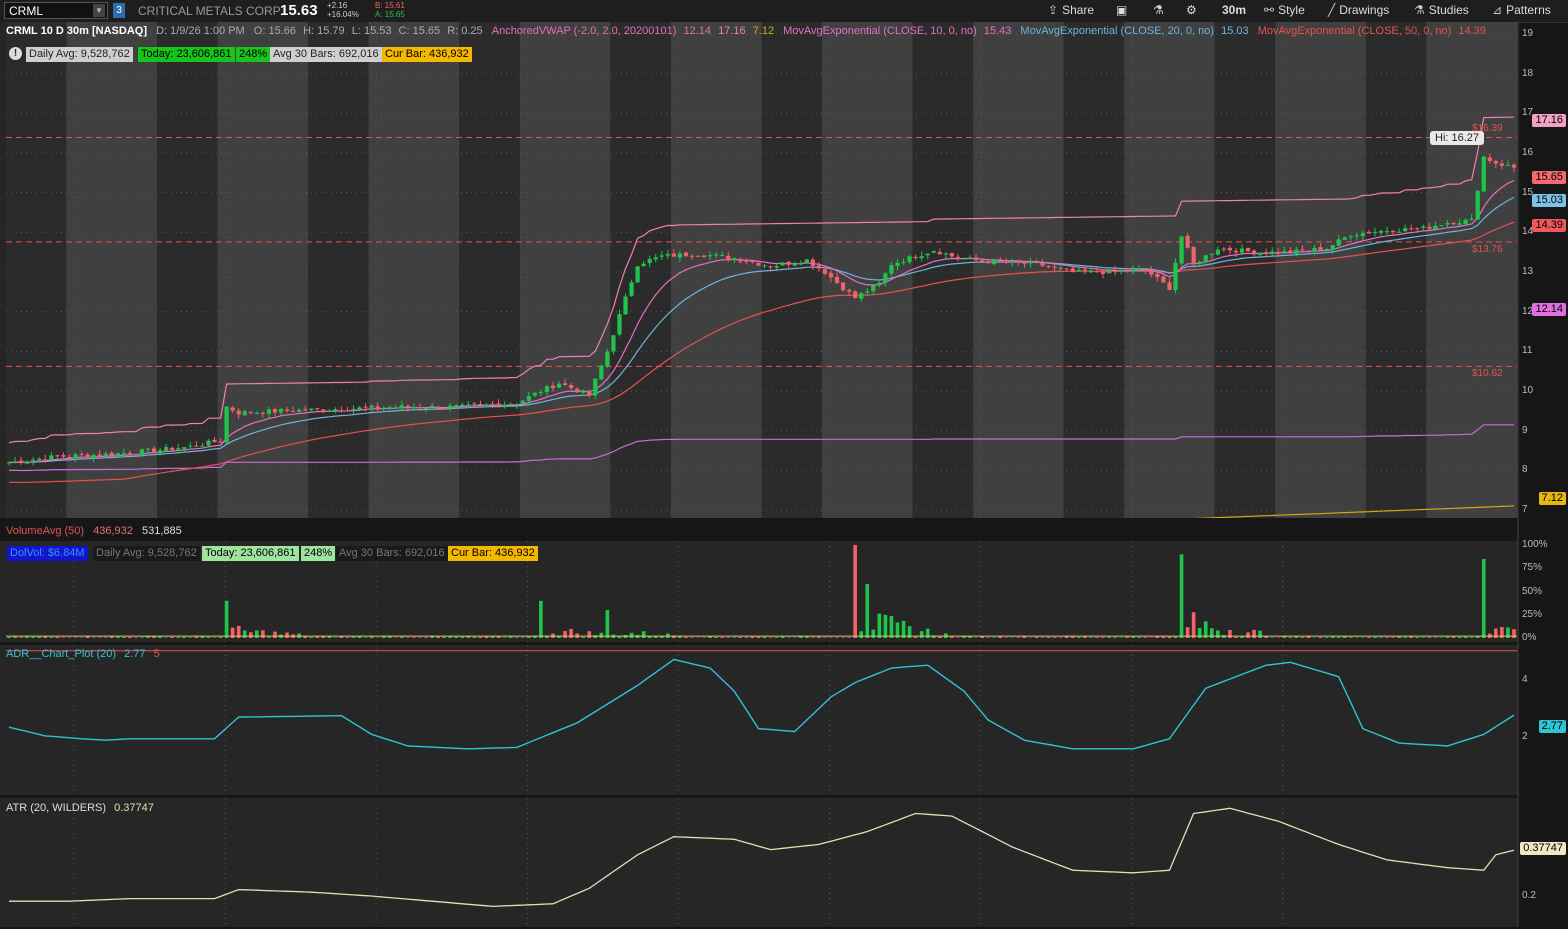  Describe the element at coordinates (1121, 10) in the screenshot. I see `layout-icon: ▣` at that location.